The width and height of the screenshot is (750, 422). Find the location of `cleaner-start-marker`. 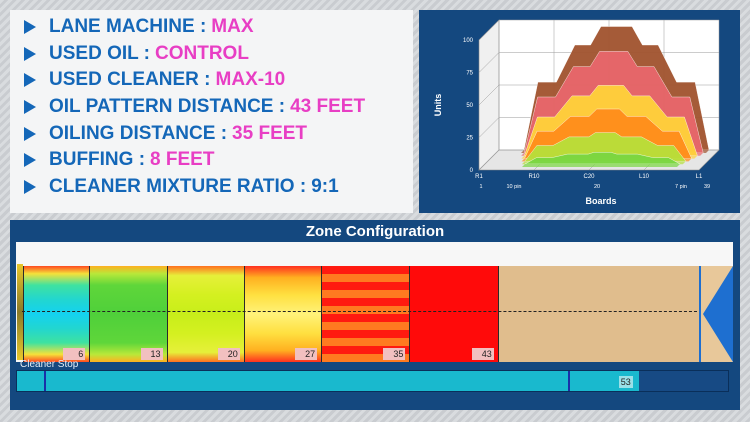

cleaner-start-marker is located at coordinates (45, 381).